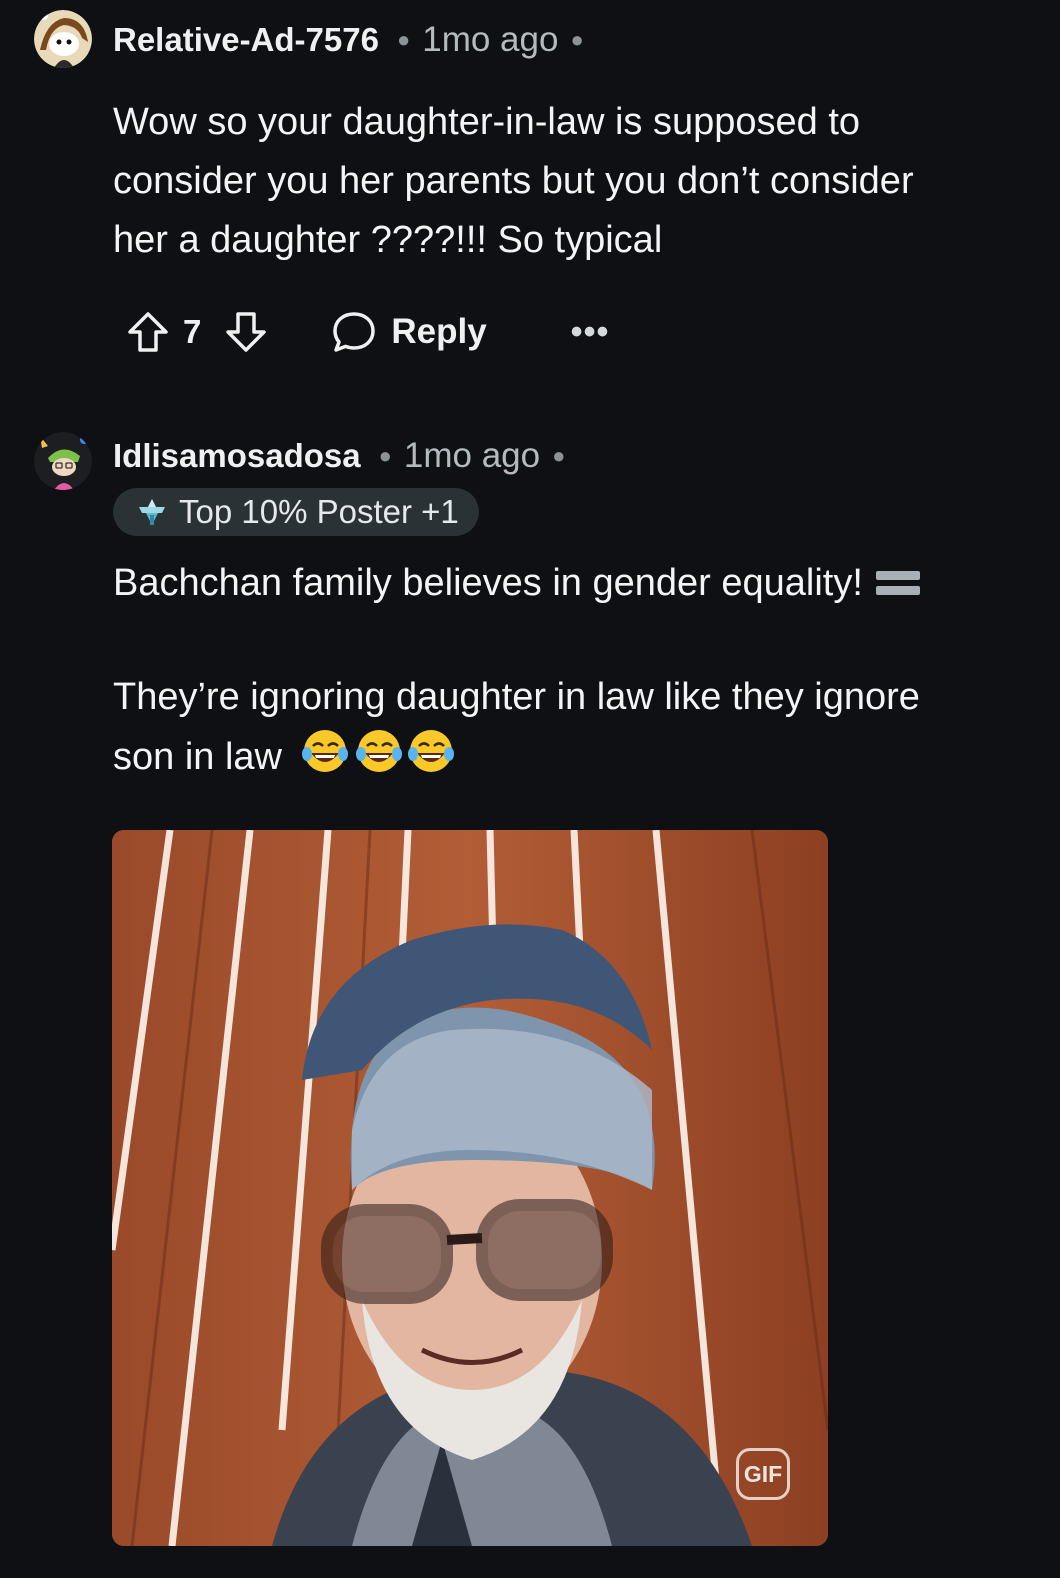 The height and width of the screenshot is (1578, 1060). What do you see at coordinates (379, 760) in the screenshot?
I see `tears-of-joy-emoji-icon` at bounding box center [379, 760].